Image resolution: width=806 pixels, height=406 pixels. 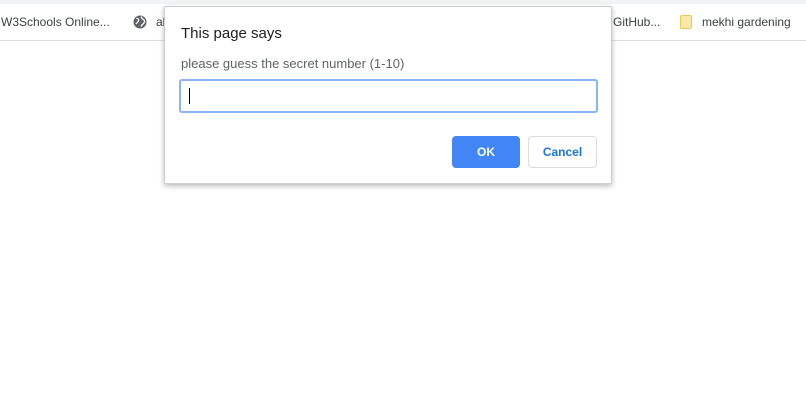 I want to click on globe-icon, so click(x=140, y=22).